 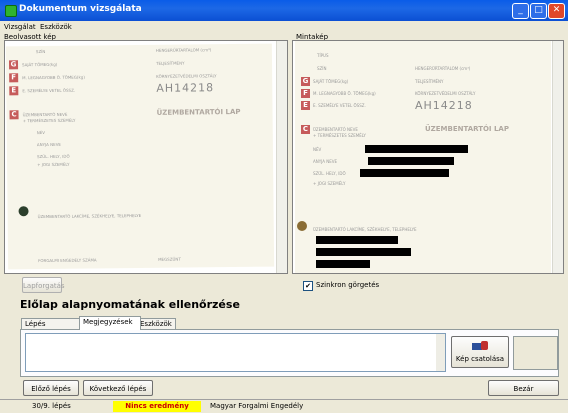 What do you see at coordinates (308, 286) in the screenshot?
I see `sync-scroll-checkbox: ✔` at bounding box center [308, 286].